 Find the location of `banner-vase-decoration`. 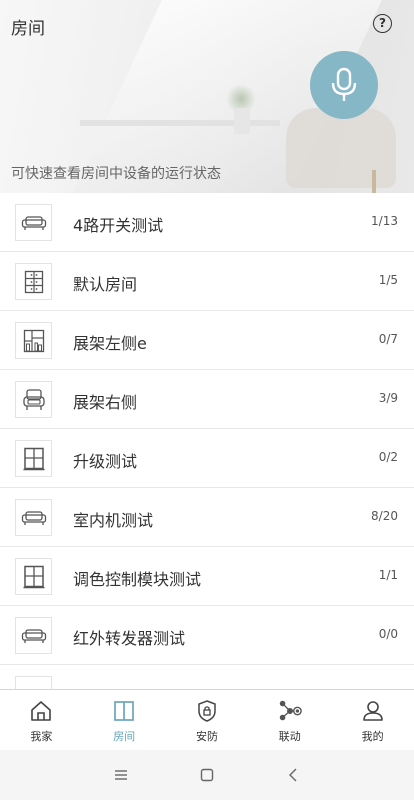

banner-vase-decoration is located at coordinates (242, 121).